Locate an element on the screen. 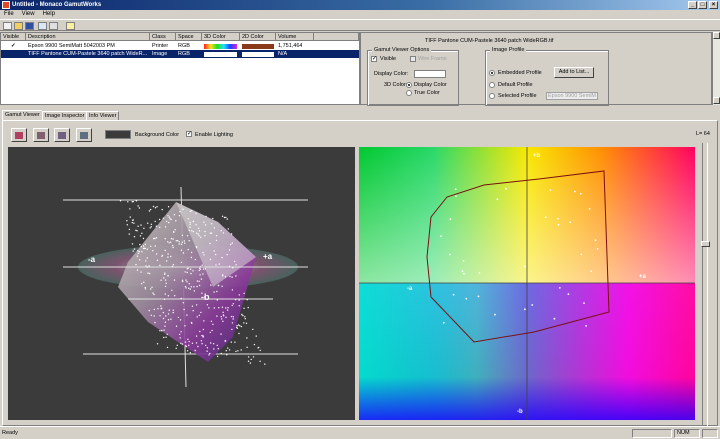  true-color-radio is located at coordinates (409, 93).